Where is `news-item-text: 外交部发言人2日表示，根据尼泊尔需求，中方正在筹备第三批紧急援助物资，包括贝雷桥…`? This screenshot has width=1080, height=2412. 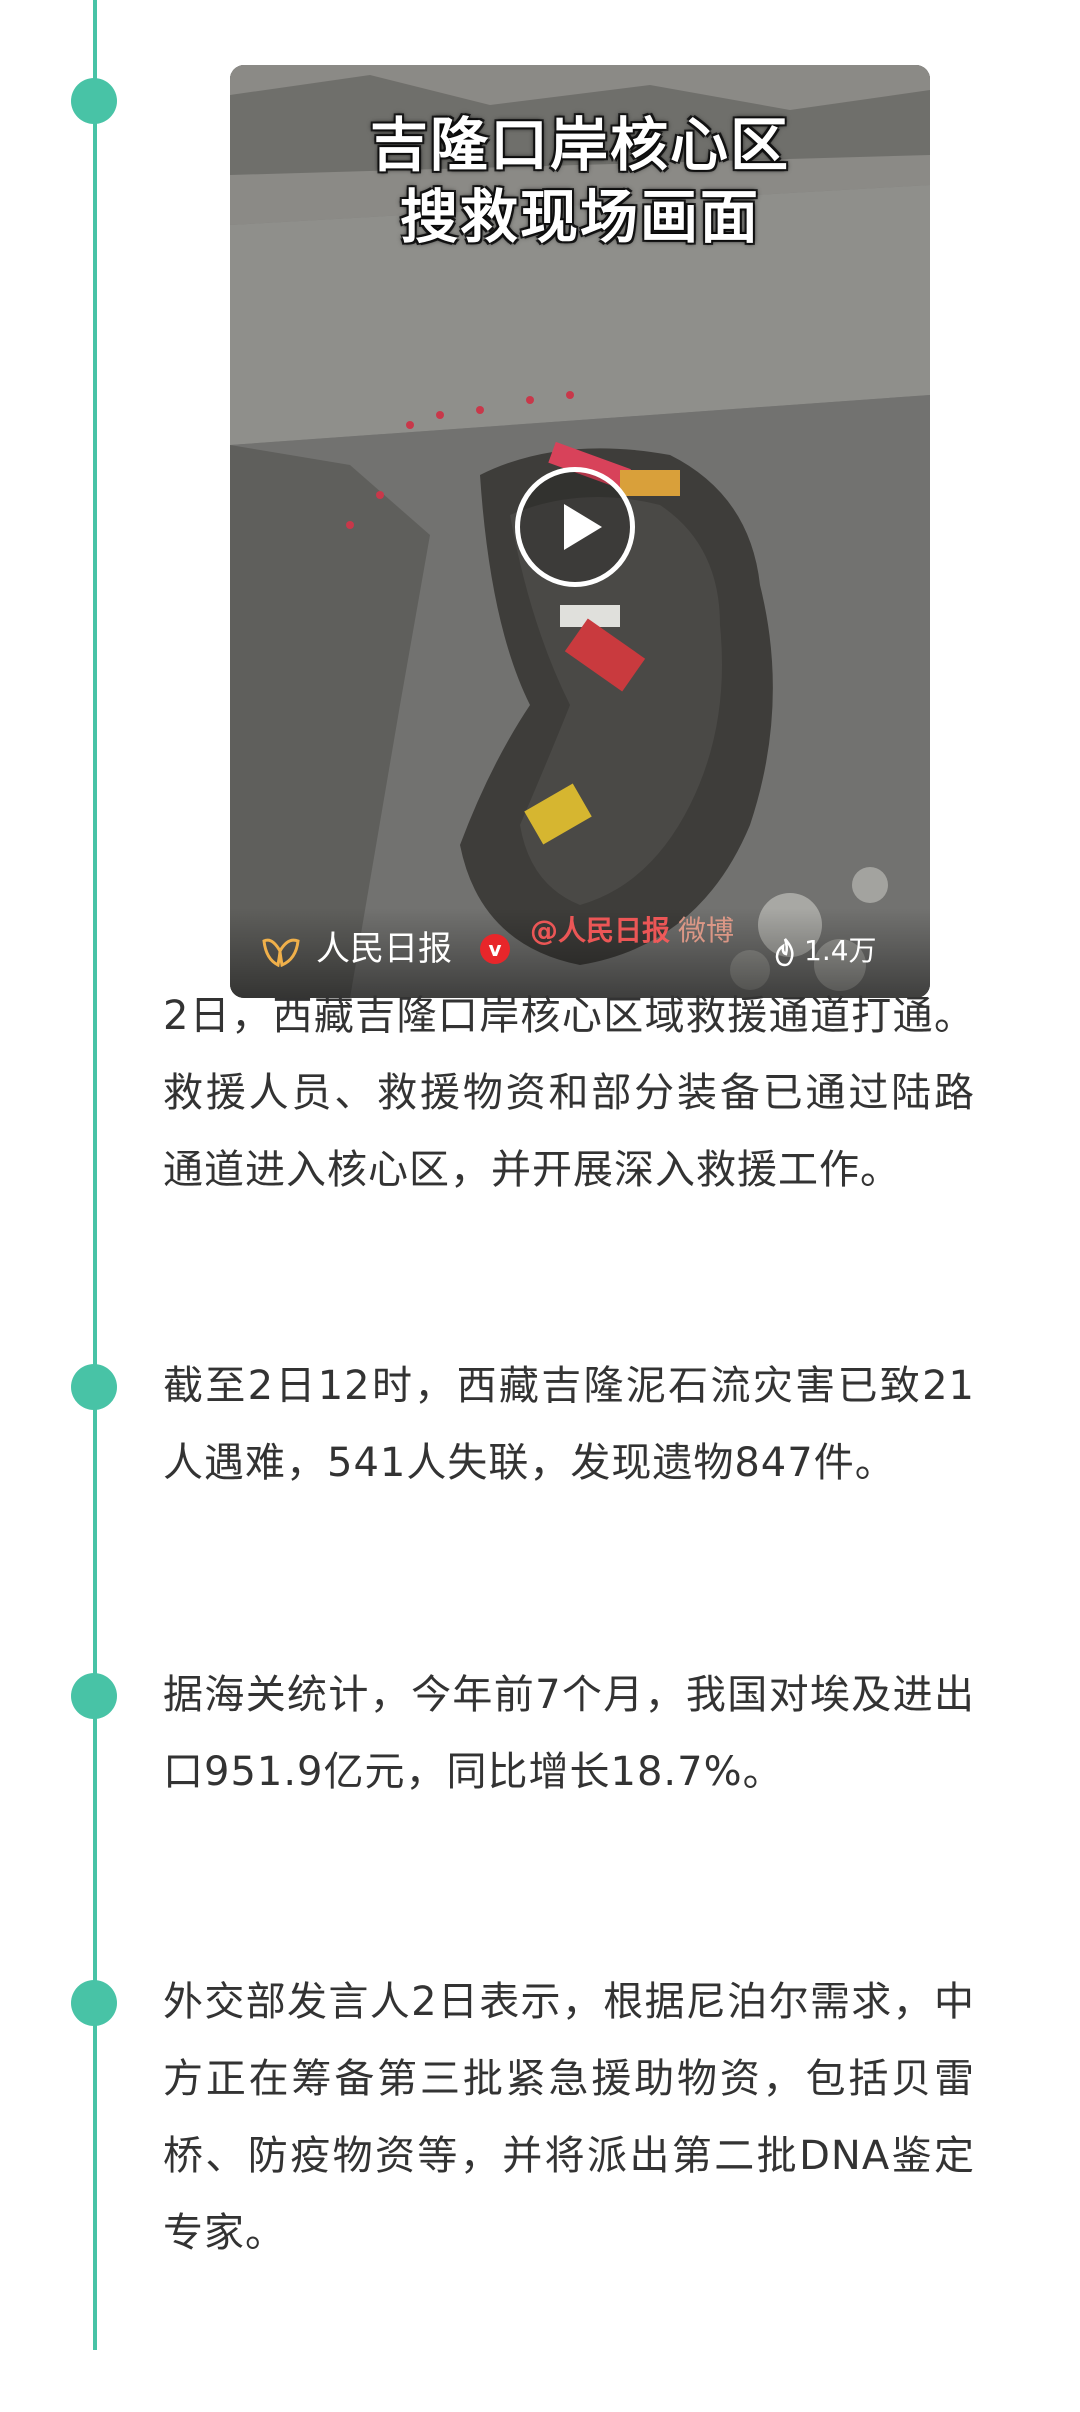
news-item-text: 外交部发言人2日表示，根据尼泊尔需求，中方正在筹备第三批紧急援助物资，包括贝雷桥… is located at coordinates (569, 2117).